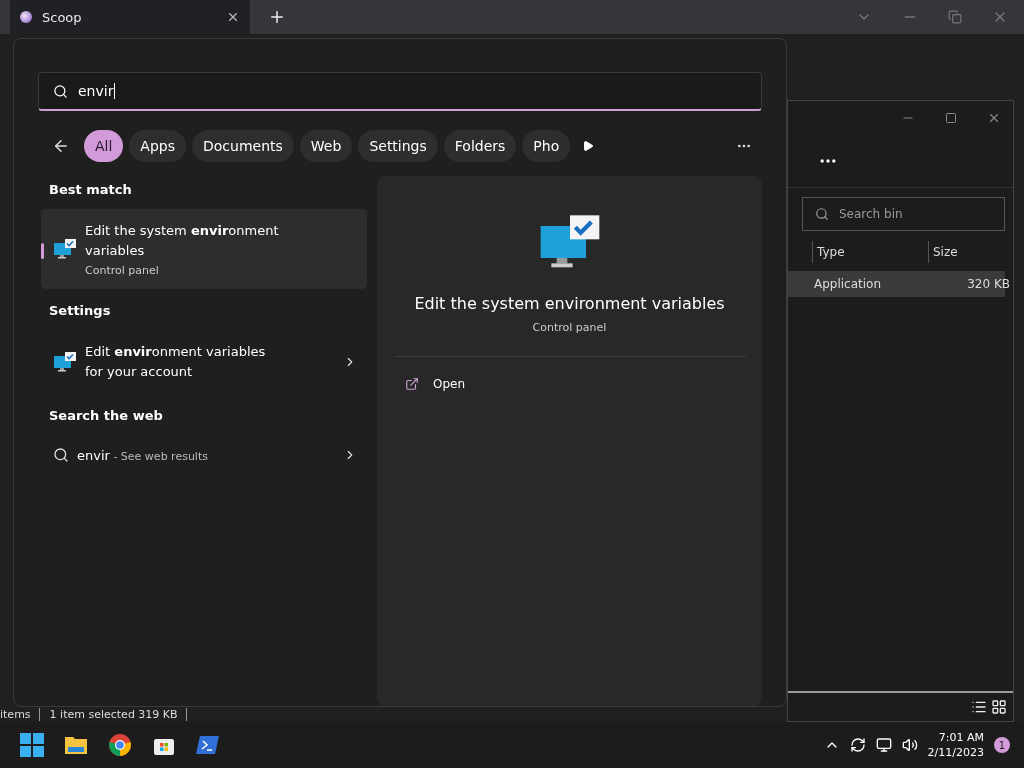 The height and width of the screenshot is (768, 1024). I want to click on details-view-icon, so click(979, 707).